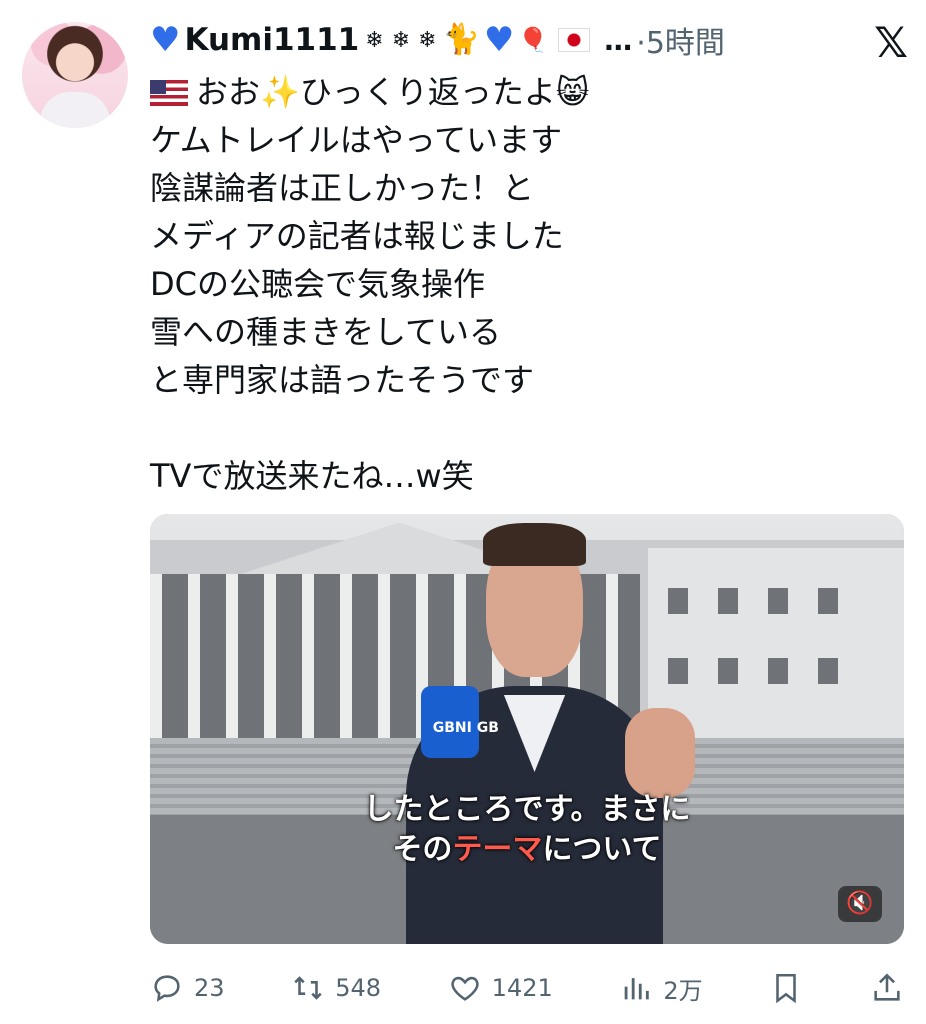  I want to click on post-header: ♥ Kumi1111 ❄ ❄ ❄ 🐈 ♥ 🎈 … ·5時間 𝕏, so click(529, 40).